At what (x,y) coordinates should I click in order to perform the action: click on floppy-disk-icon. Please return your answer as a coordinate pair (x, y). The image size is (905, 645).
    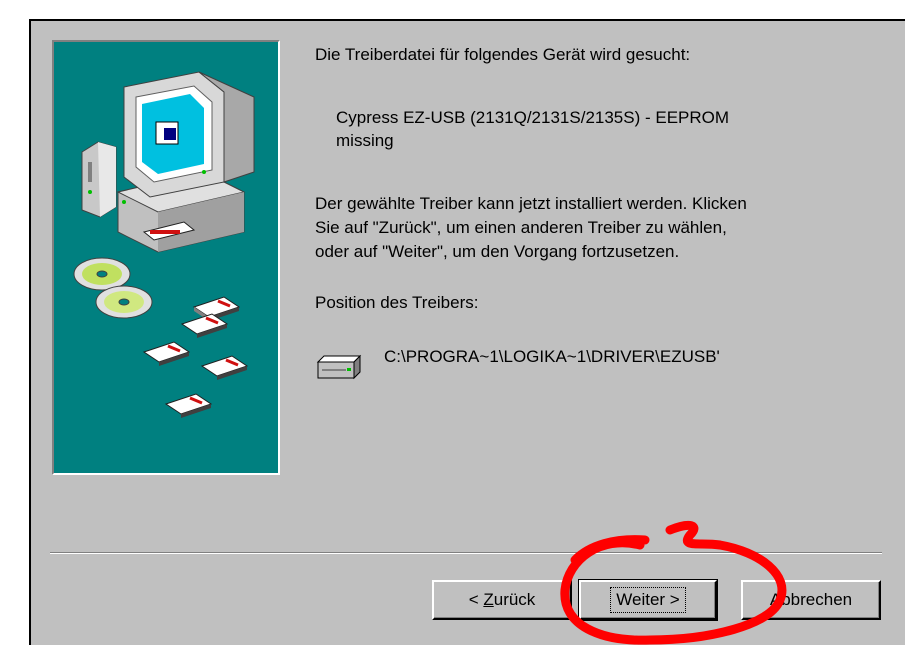
    Looking at the image, I should click on (195, 357).